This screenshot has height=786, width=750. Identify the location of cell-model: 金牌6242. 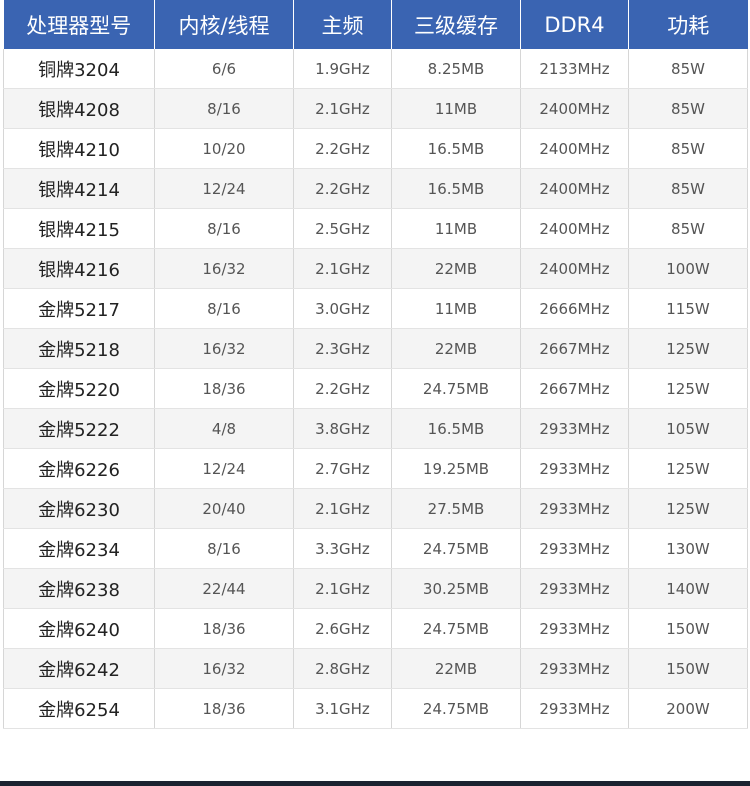
(79, 668).